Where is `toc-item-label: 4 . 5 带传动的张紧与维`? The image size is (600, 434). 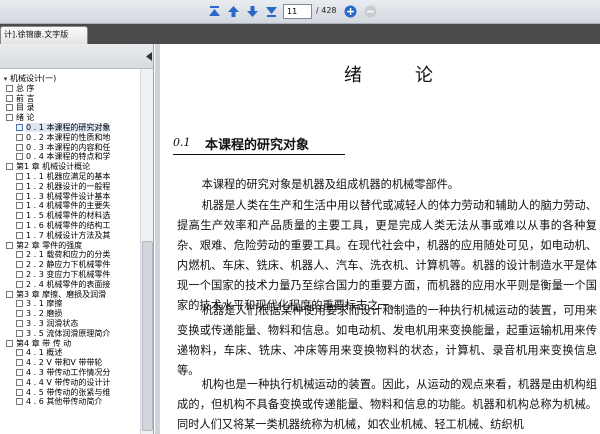
toc-item-label: 4 . 5 带传动的张紧与维 is located at coordinates (68, 392).